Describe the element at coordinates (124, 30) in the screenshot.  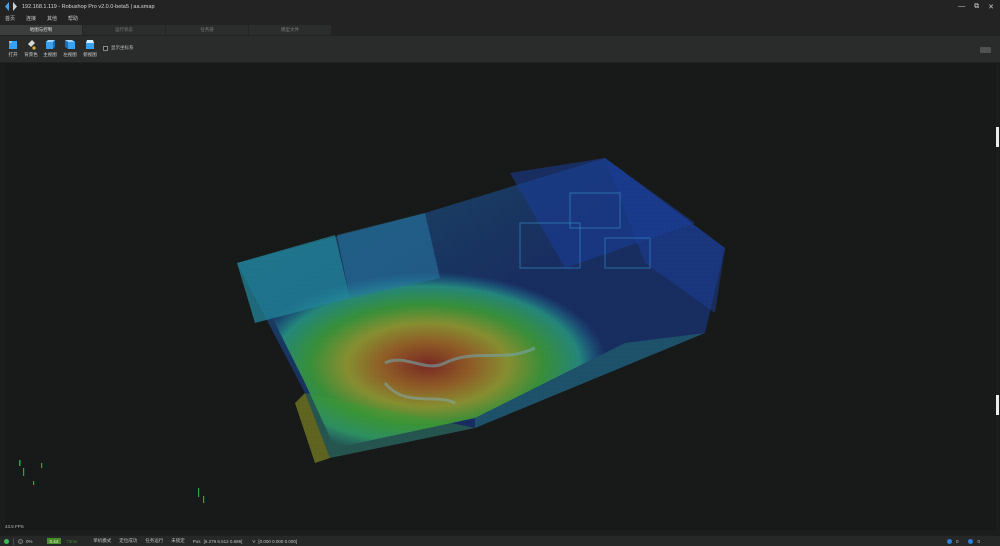
I see `tab-run-status: 运行状态` at that location.